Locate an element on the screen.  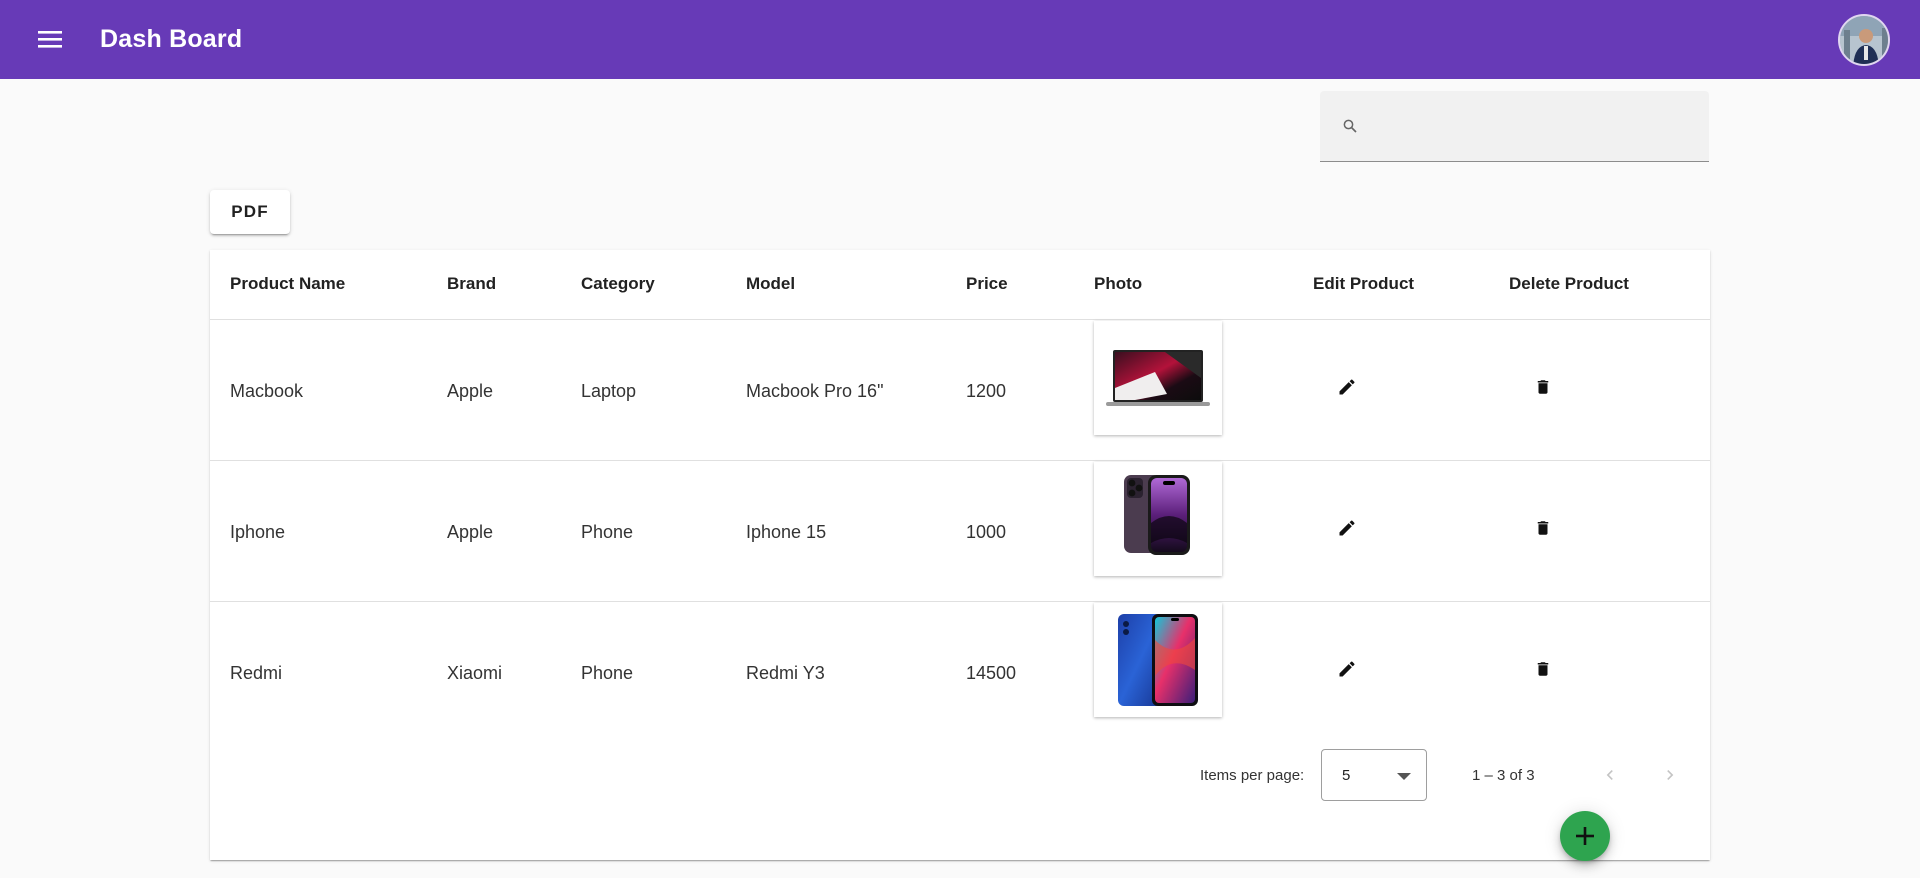
menu-icon is located at coordinates (50, 39).